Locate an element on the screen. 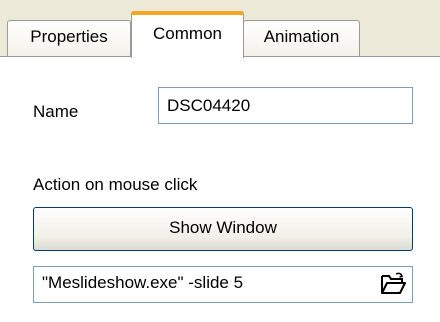 This screenshot has width=440, height=322. tab-animation: Animation is located at coordinates (301, 38).